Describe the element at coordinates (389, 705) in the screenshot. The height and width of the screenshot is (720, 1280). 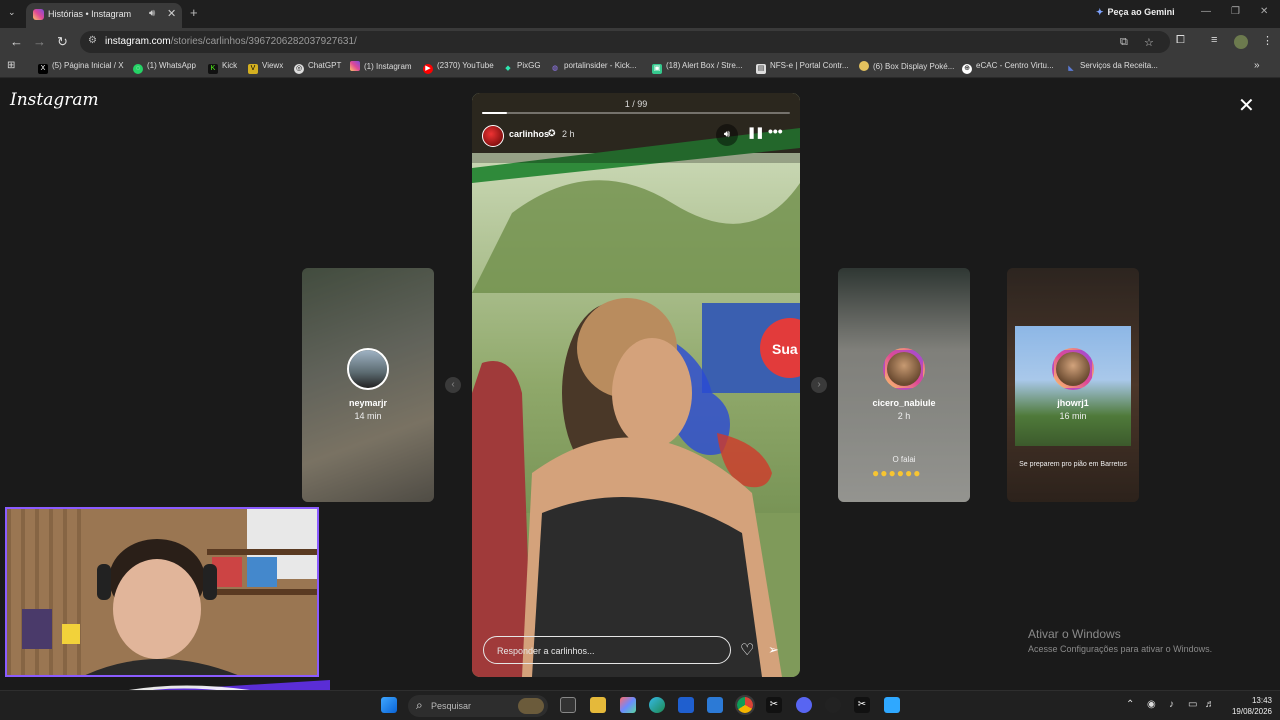
I see `windows-start-icon` at that location.